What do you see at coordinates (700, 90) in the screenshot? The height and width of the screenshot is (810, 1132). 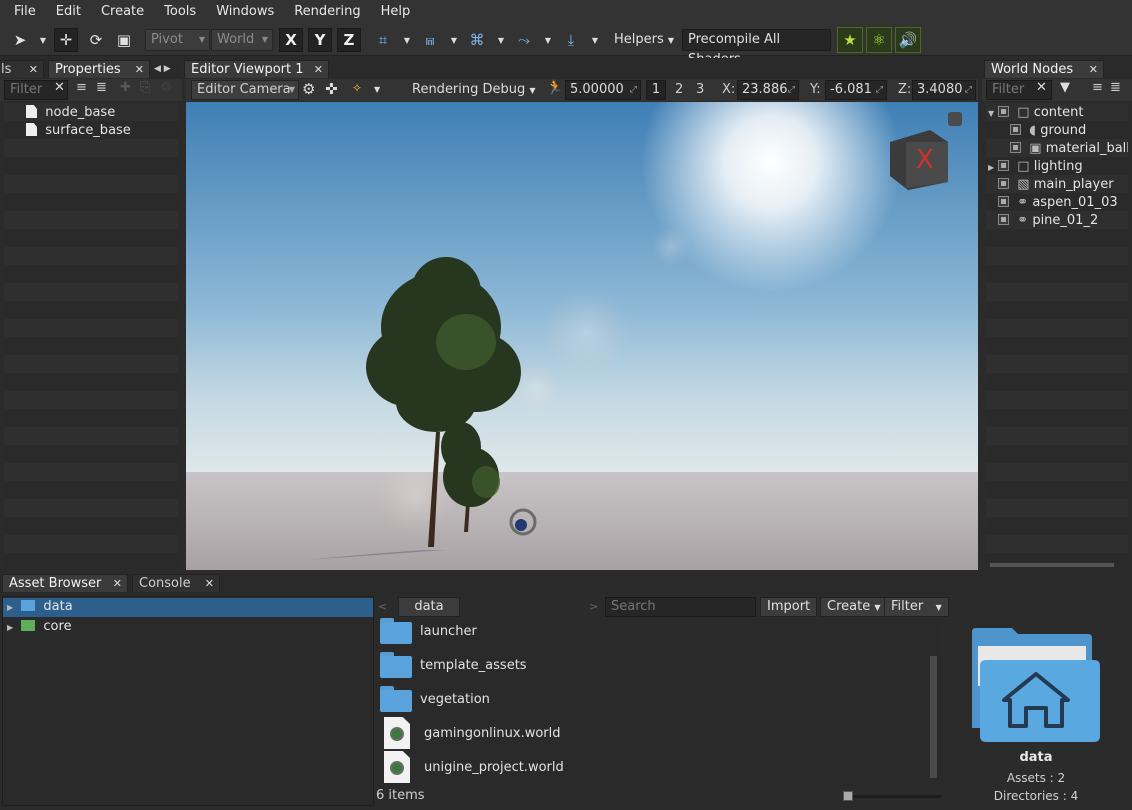 I see `layout-3-button: 3` at bounding box center [700, 90].